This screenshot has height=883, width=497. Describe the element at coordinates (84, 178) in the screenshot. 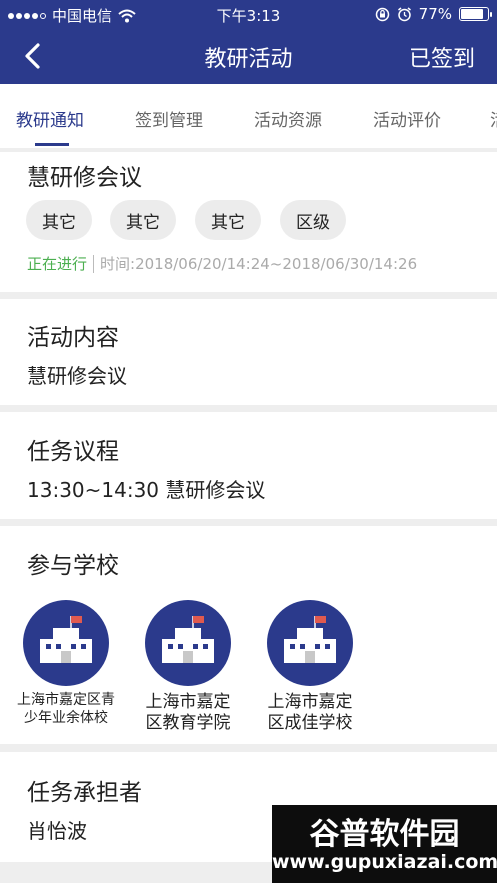

I see `activity-title: 慧研修会议` at that location.